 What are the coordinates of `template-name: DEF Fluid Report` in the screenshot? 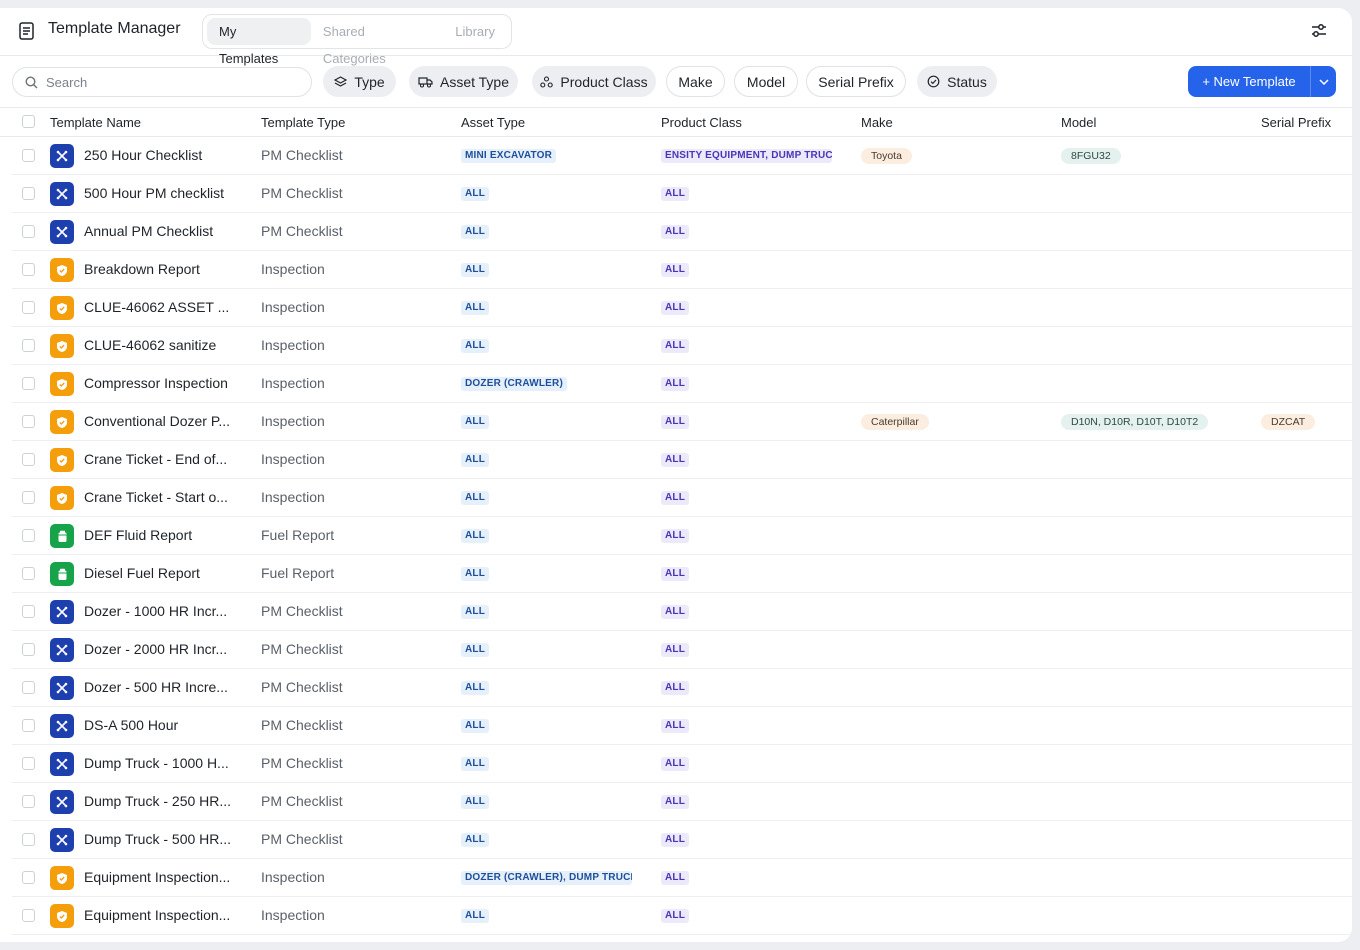 It's located at (174, 535).